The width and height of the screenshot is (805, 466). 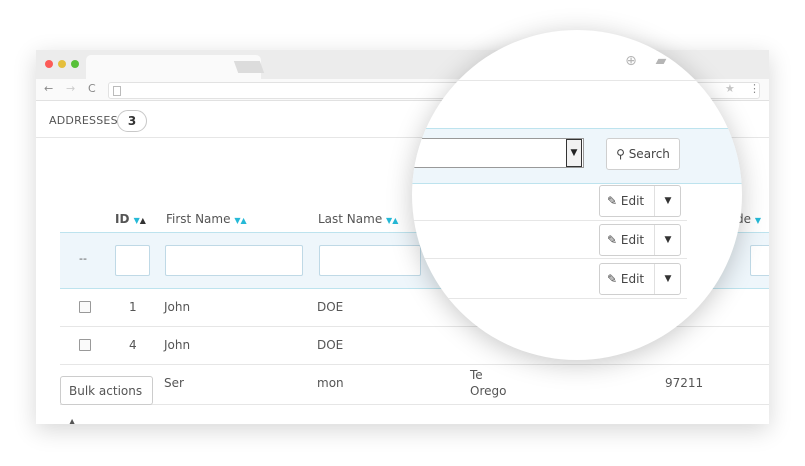 I want to click on column-header-first-name: First Name ▼▲, so click(x=206, y=219).